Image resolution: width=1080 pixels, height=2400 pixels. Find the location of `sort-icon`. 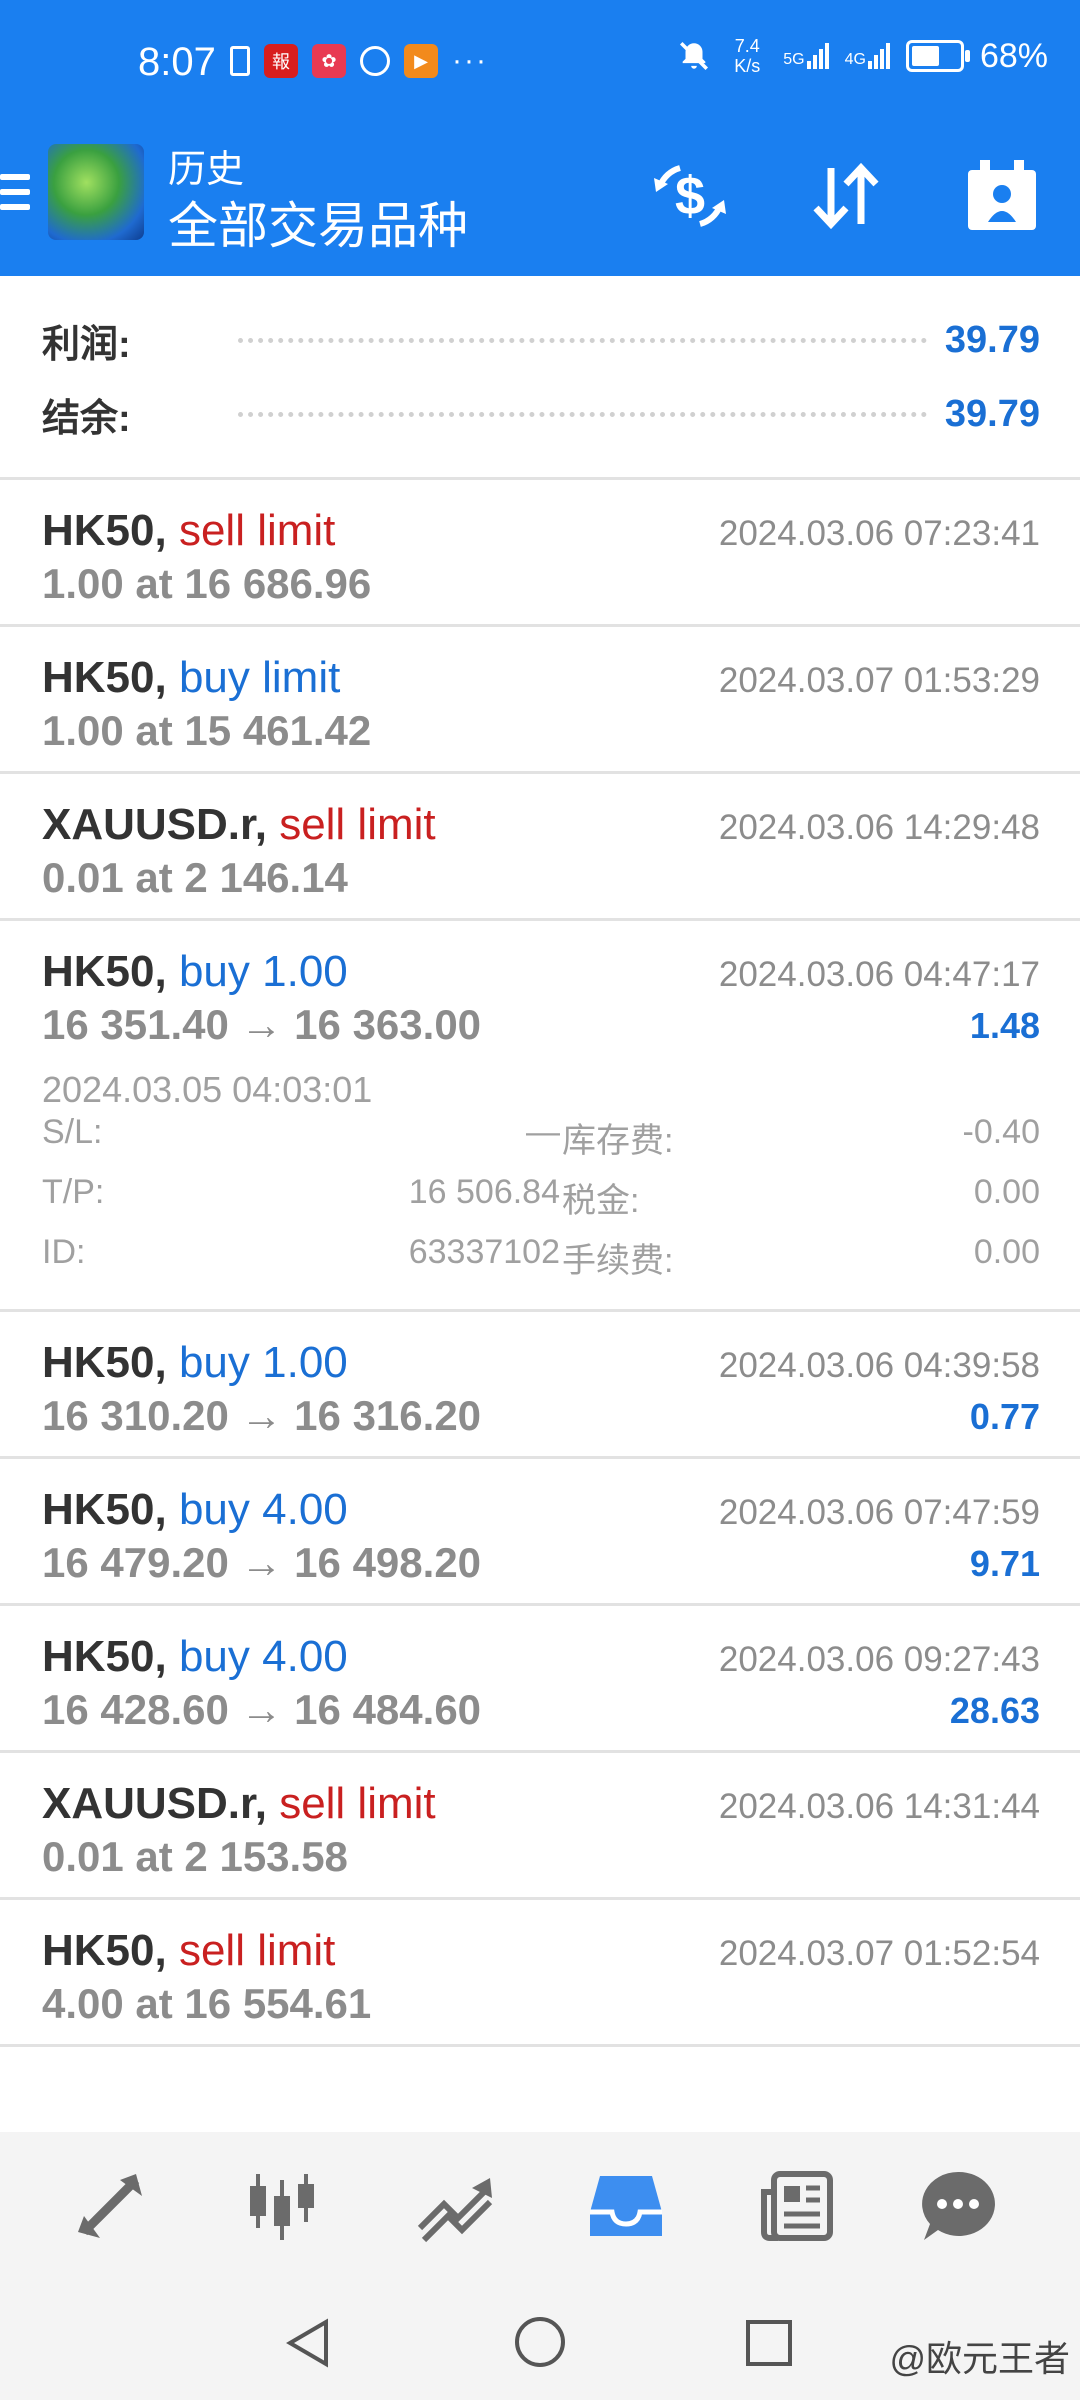

sort-icon is located at coordinates (846, 196).